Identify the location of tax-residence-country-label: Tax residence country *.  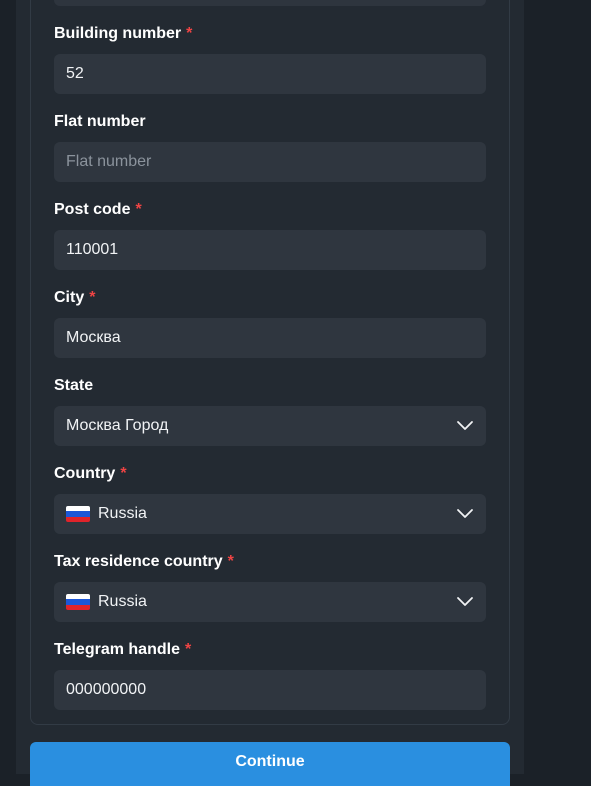
(144, 561).